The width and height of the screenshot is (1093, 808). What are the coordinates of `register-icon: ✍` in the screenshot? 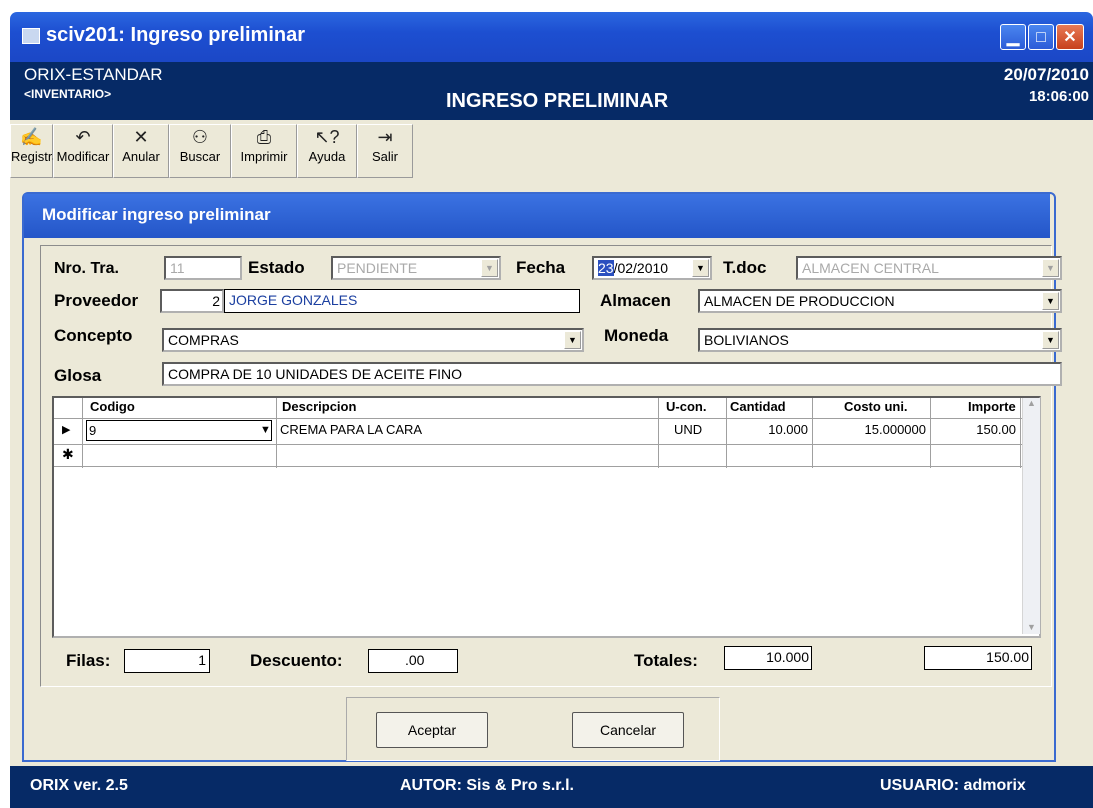 It's located at (31, 137).